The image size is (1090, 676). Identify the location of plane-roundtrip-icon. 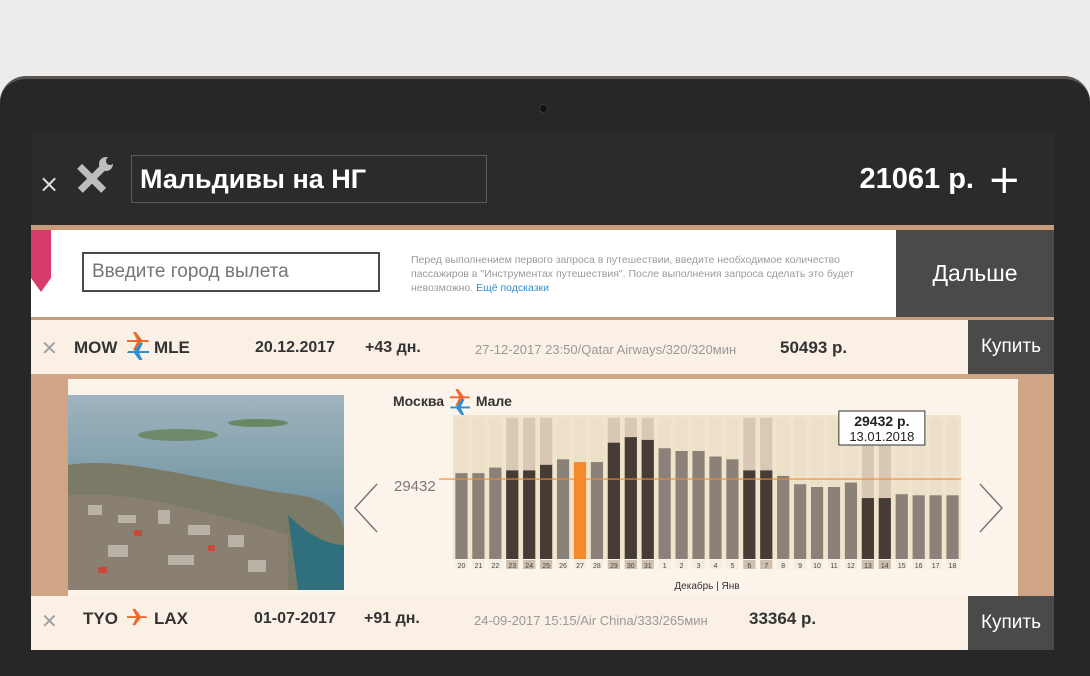
(138, 347).